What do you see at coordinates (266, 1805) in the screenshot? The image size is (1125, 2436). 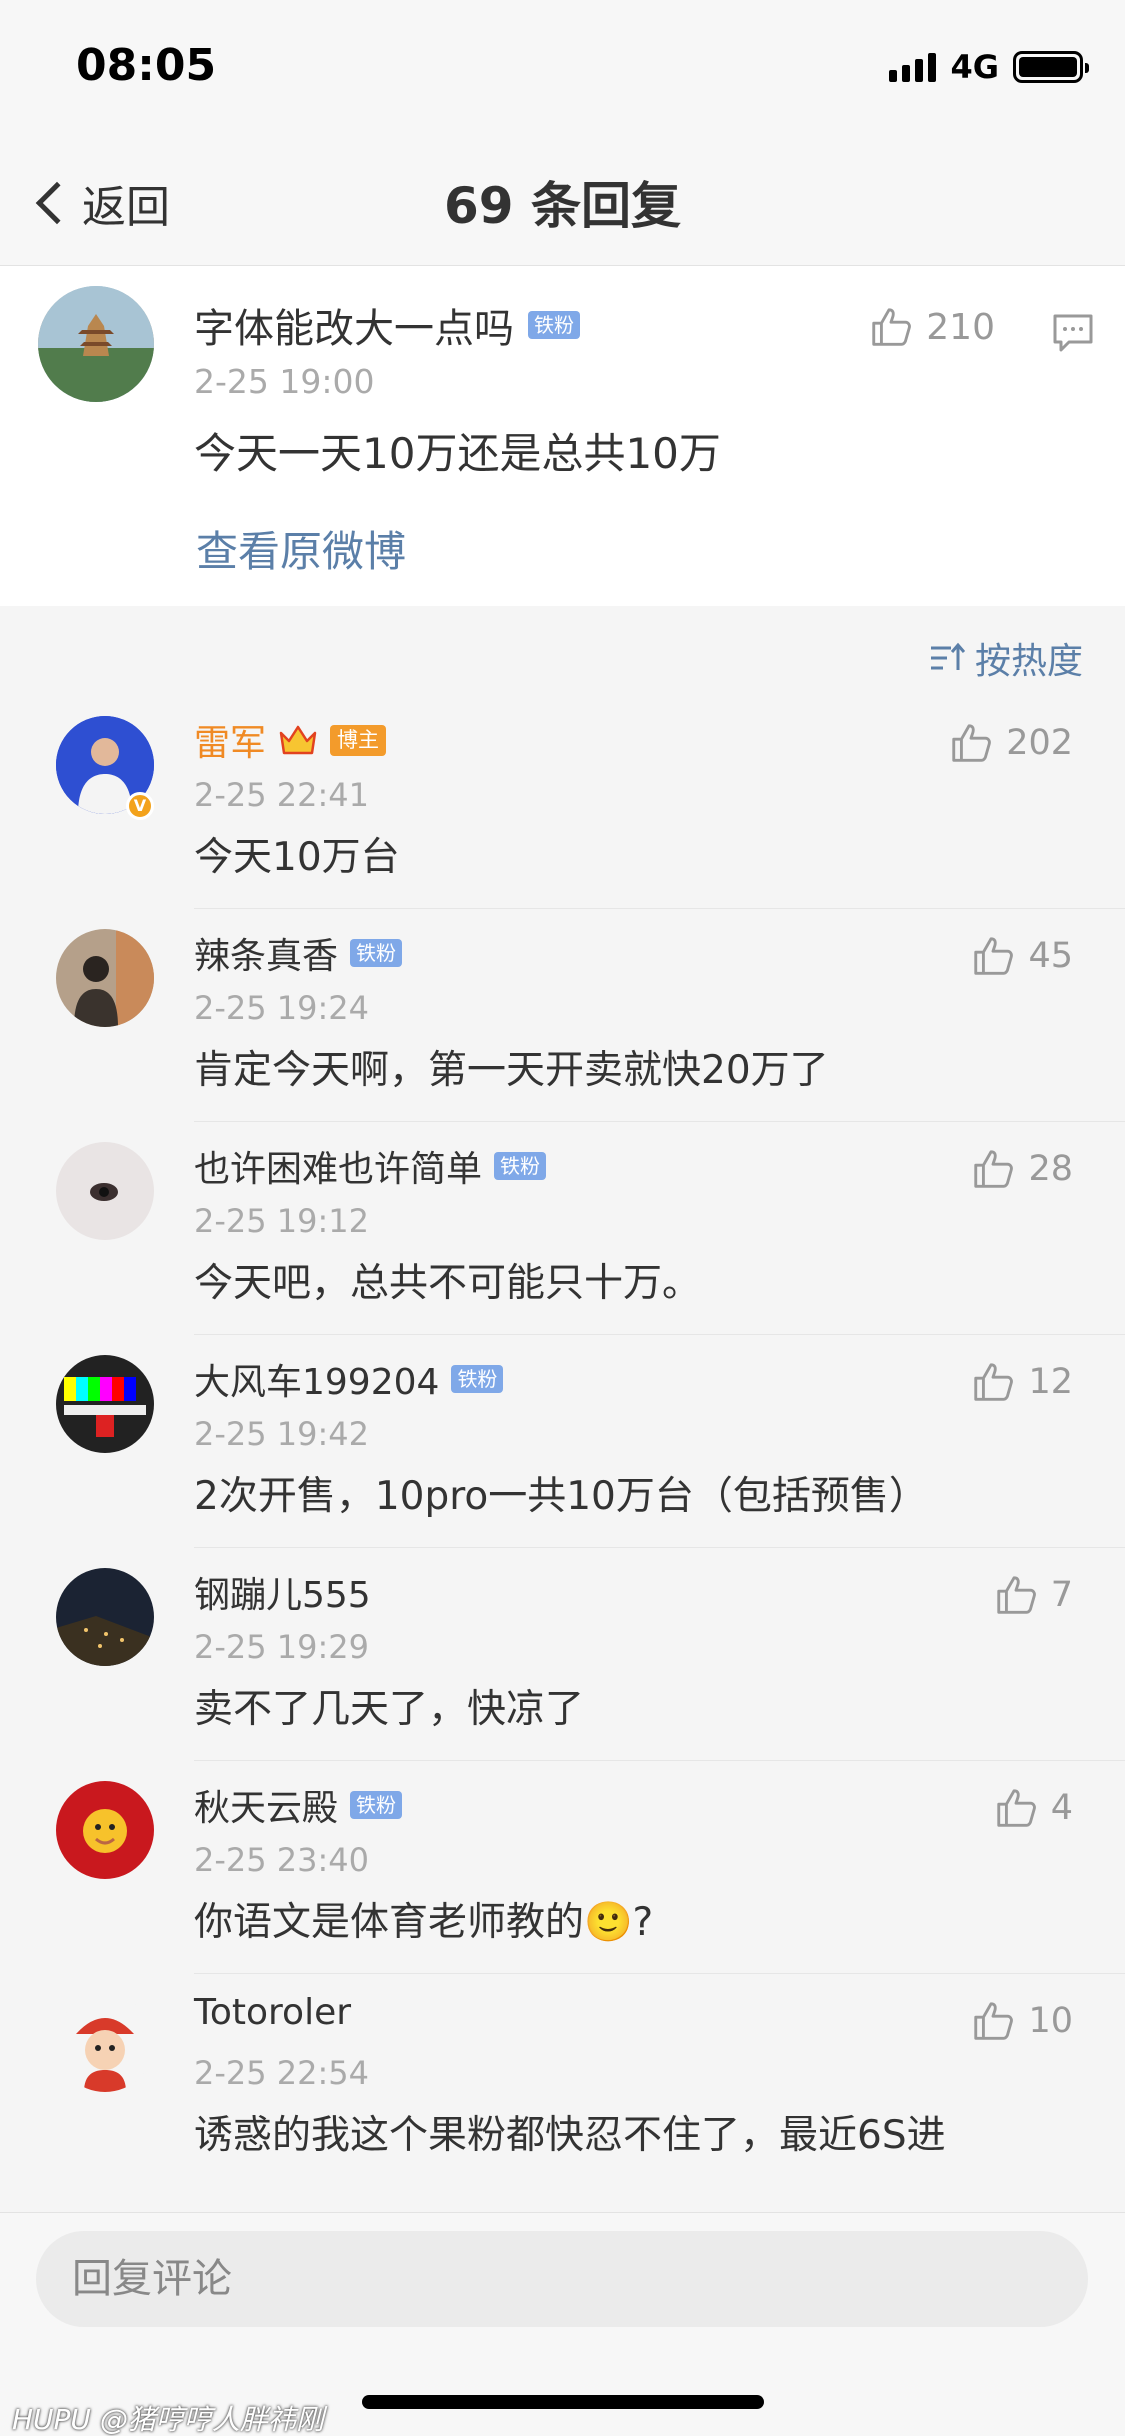 I see `author-name: 秋天云殿` at bounding box center [266, 1805].